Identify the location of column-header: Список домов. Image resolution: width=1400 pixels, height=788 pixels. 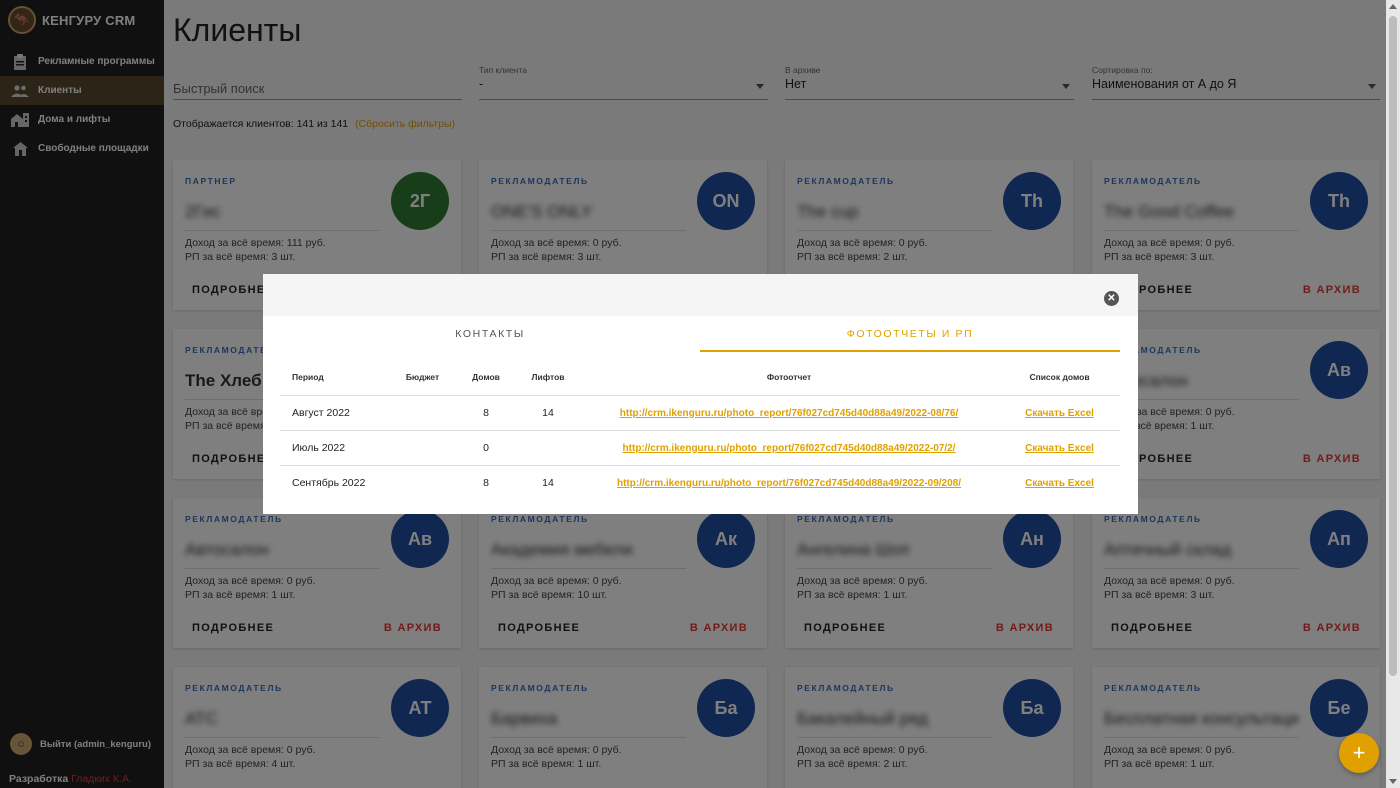
(1059, 377).